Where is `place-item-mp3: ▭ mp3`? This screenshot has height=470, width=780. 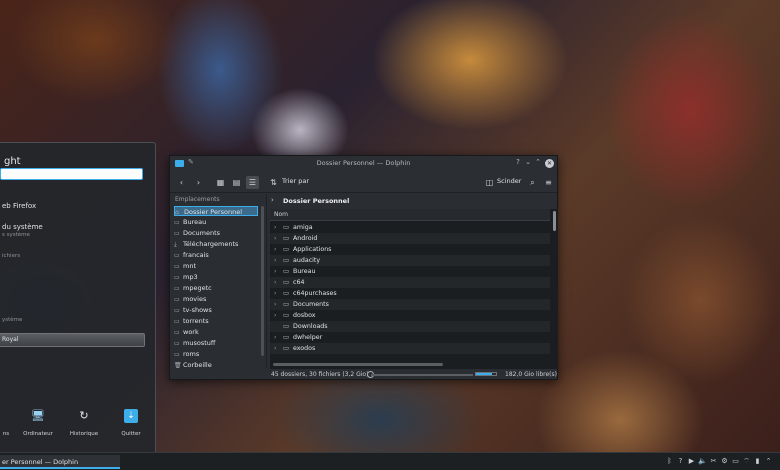 place-item-mp3: ▭ mp3 is located at coordinates (216, 277).